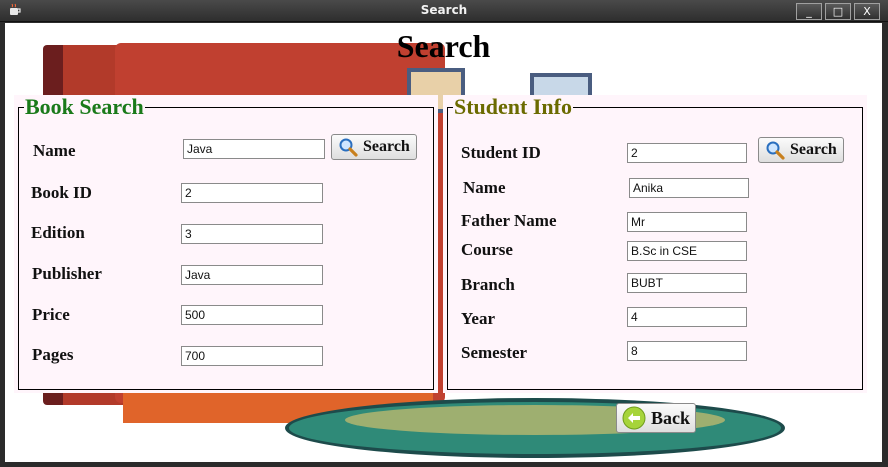 The height and width of the screenshot is (467, 888). What do you see at coordinates (84, 106) in the screenshot?
I see `book-search-legend: Book Search` at bounding box center [84, 106].